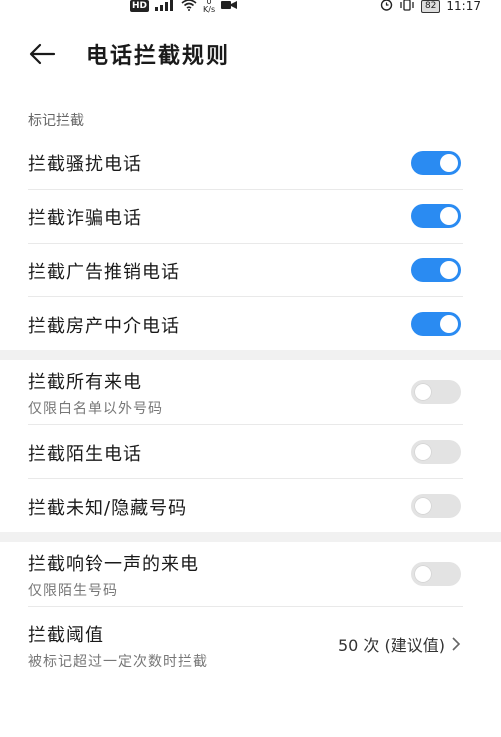 Image resolution: width=501 pixels, height=737 pixels. Describe the element at coordinates (245, 271) in the screenshot. I see `row-block-advertising: 拦截广告推销电话` at that location.